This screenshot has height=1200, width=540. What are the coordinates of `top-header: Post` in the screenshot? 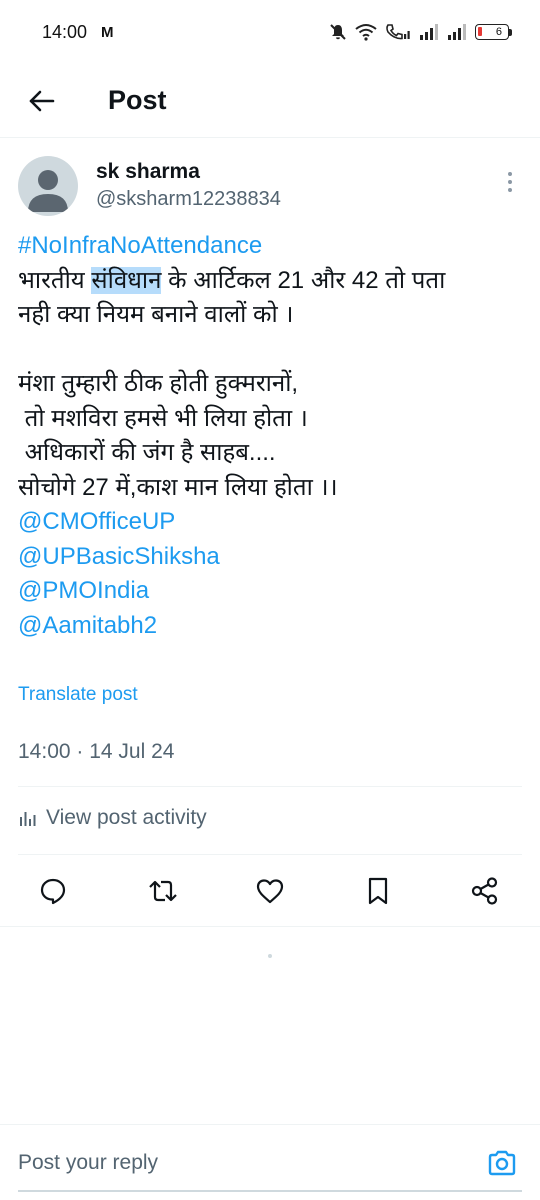 It's located at (270, 101).